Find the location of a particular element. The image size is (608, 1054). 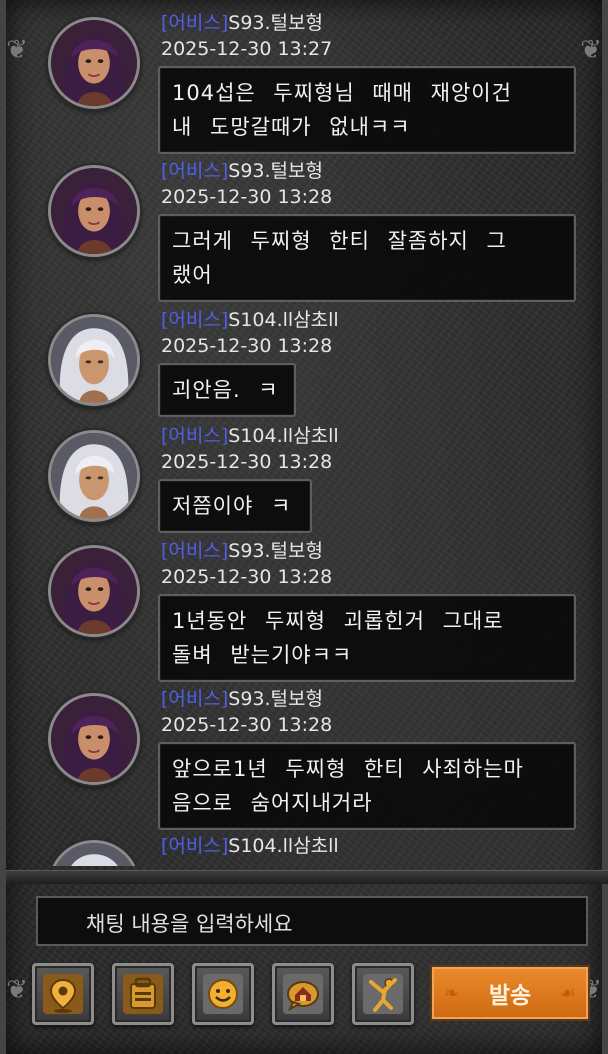

chat-input: 채팅 내용을 입력하세요 is located at coordinates (312, 921).